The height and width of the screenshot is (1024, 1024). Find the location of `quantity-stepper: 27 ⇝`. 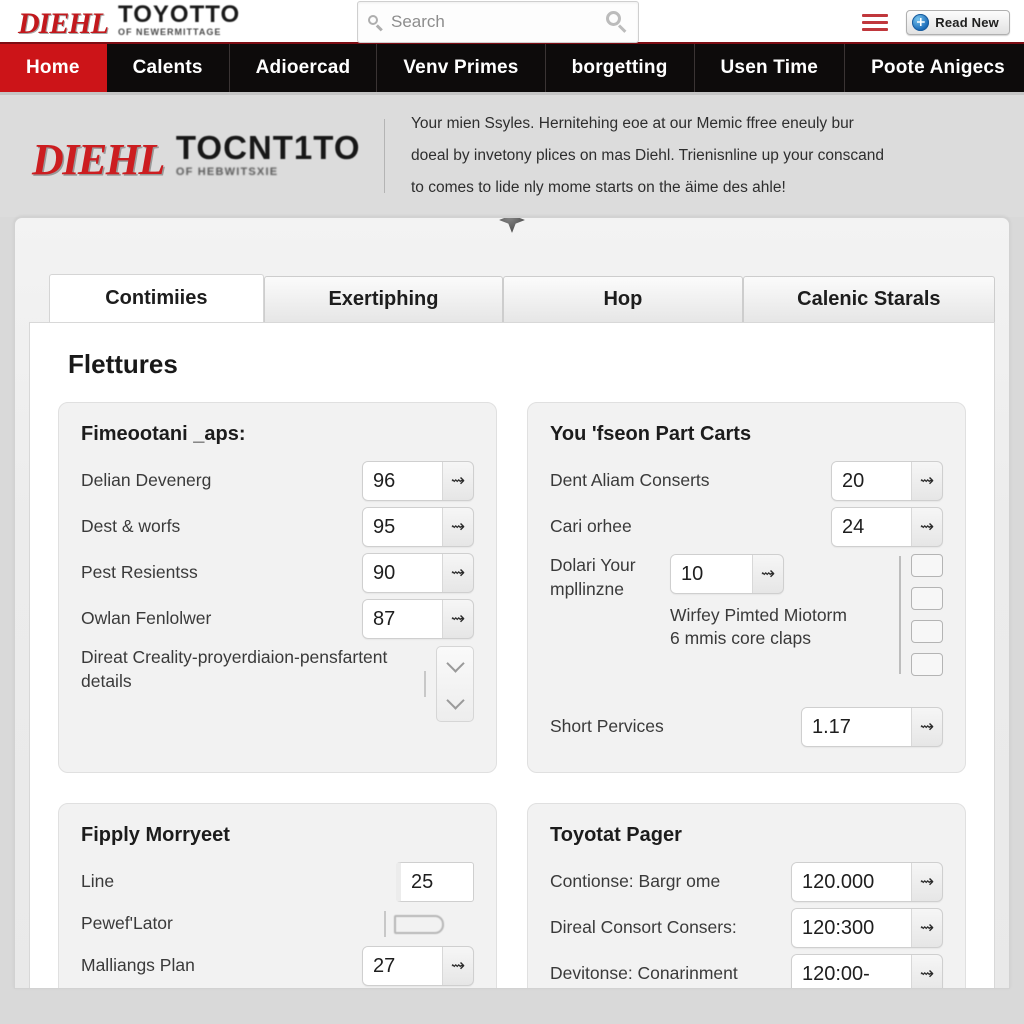

quantity-stepper: 27 ⇝ is located at coordinates (418, 966).